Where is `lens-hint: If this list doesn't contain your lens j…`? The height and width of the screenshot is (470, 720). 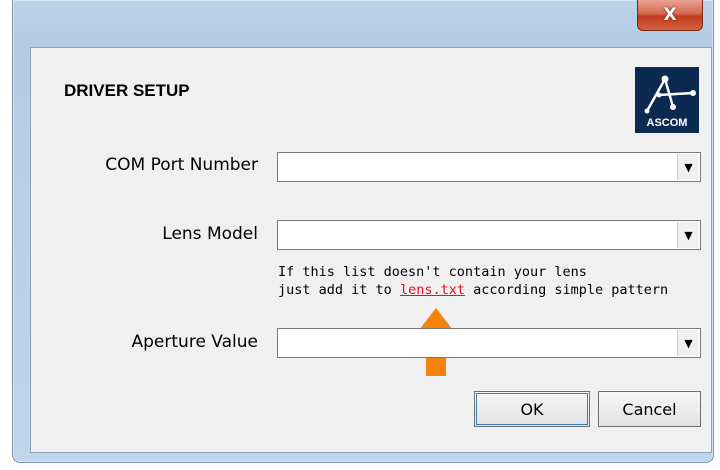
lens-hint: If this list doesn't contain your lens j… is located at coordinates (473, 281).